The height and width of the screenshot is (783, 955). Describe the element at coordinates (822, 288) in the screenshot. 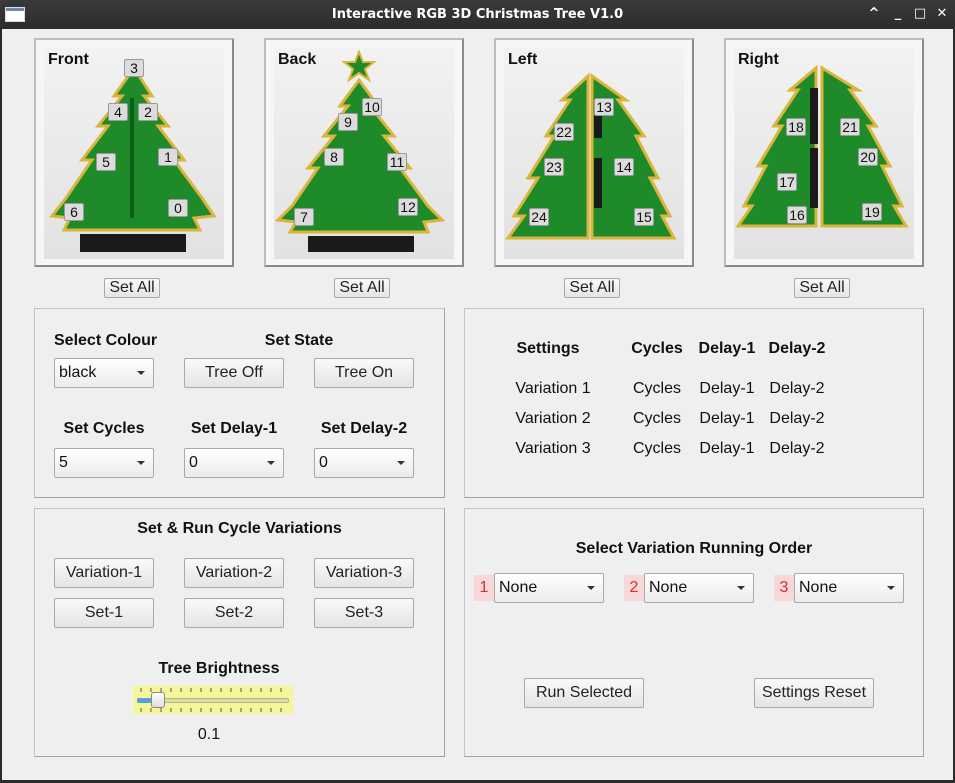

I see `right-set-all-button: Set All` at that location.